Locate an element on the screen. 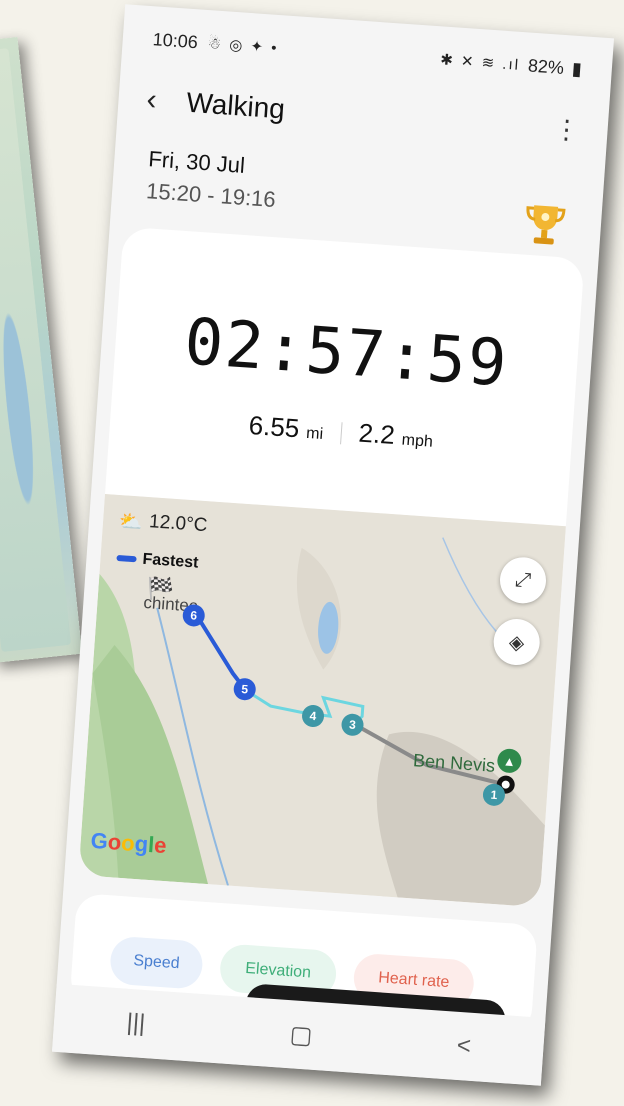 The width and height of the screenshot is (624, 1106). expand-icon: ⤢ is located at coordinates (523, 580).